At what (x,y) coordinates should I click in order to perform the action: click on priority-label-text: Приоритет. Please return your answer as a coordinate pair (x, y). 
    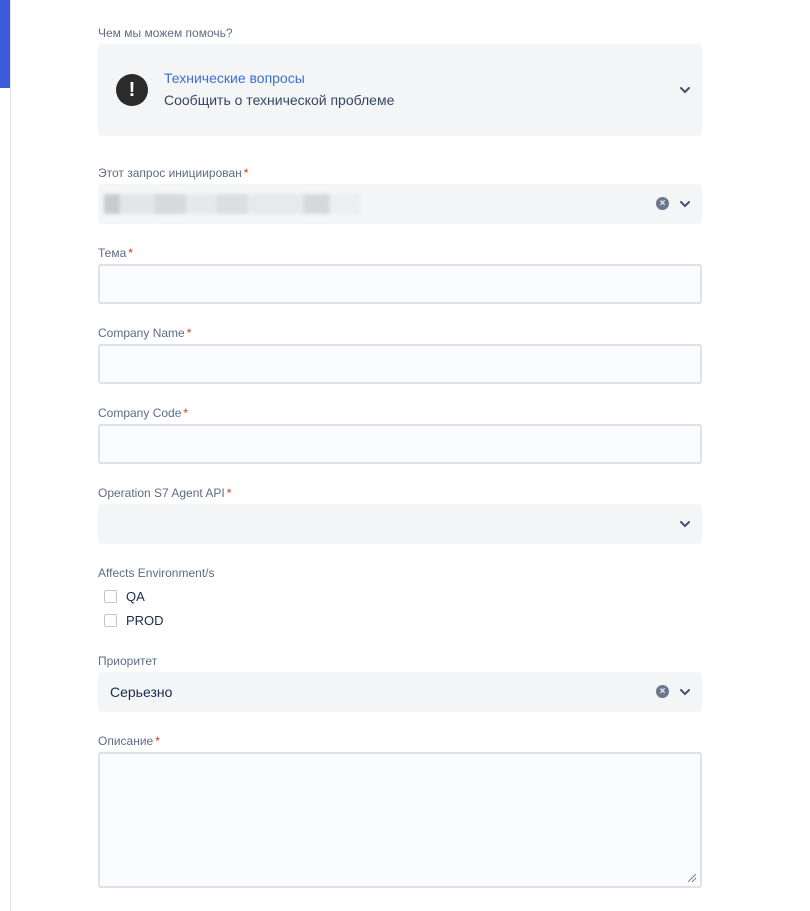
    Looking at the image, I should click on (128, 661).